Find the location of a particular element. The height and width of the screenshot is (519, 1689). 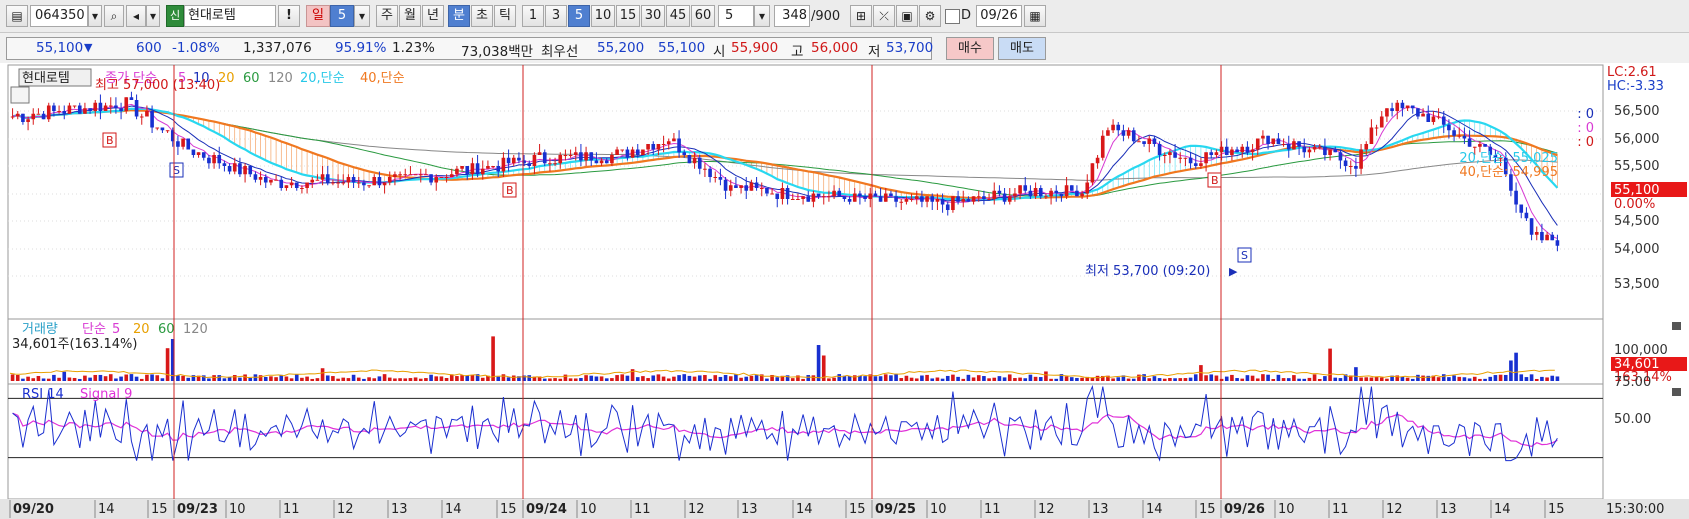

time-axis-clock: 15:30:00 is located at coordinates (1635, 509).